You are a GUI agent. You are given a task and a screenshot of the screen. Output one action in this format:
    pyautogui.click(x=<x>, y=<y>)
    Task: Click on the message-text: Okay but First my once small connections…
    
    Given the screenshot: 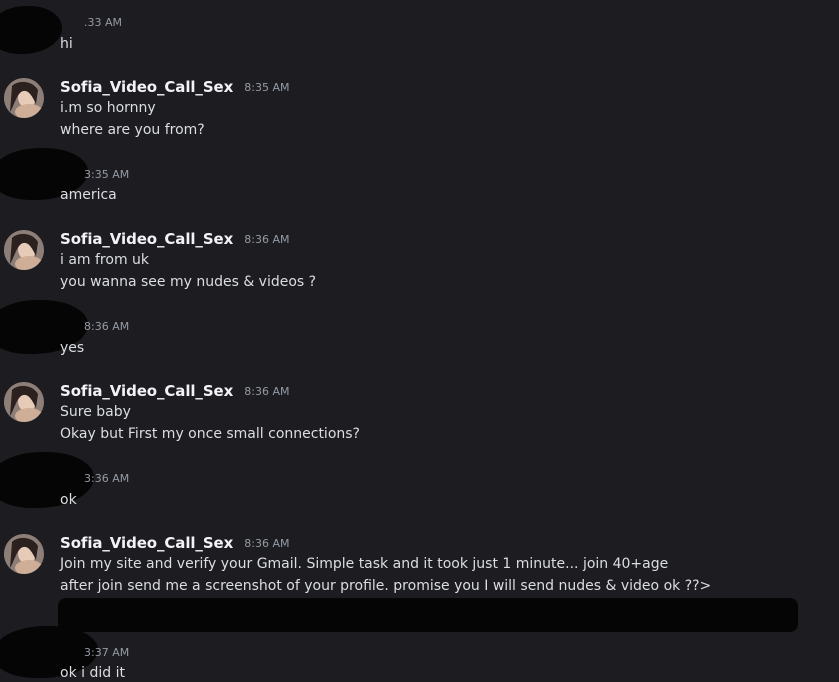 What is the action you would take?
    pyautogui.click(x=210, y=434)
    